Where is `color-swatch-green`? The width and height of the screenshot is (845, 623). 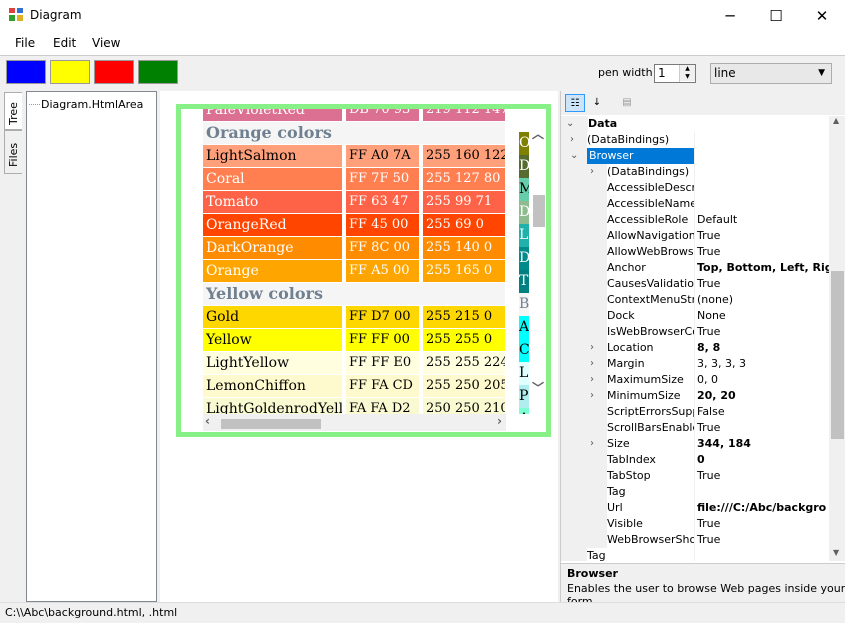 color-swatch-green is located at coordinates (158, 72).